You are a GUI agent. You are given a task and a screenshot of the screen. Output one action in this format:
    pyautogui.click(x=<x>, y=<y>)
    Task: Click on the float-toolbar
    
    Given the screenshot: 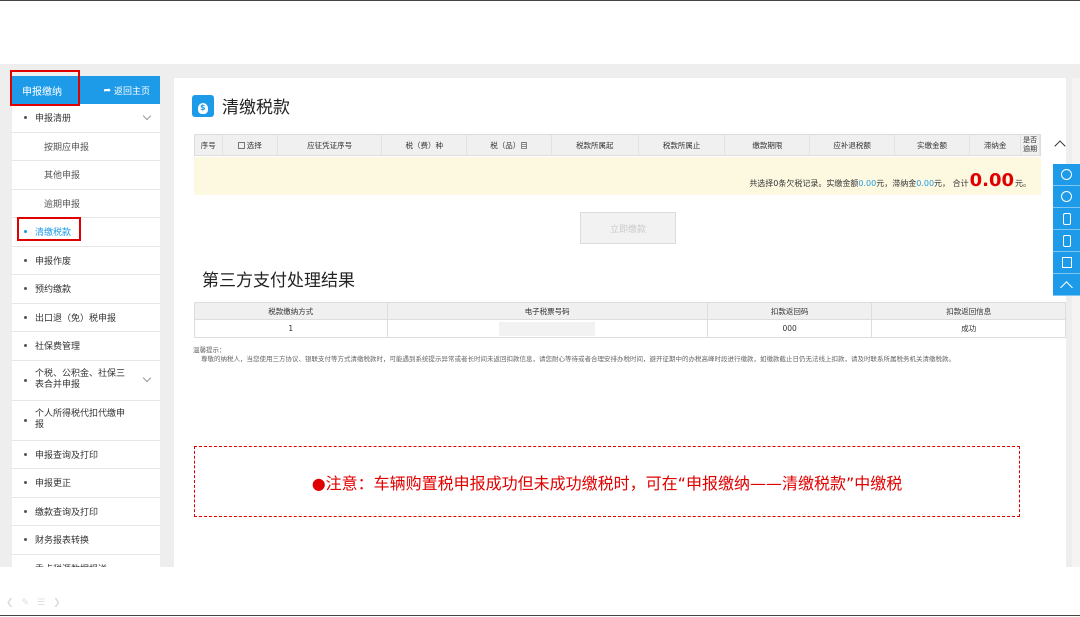 What is the action you would take?
    pyautogui.click(x=1066, y=230)
    